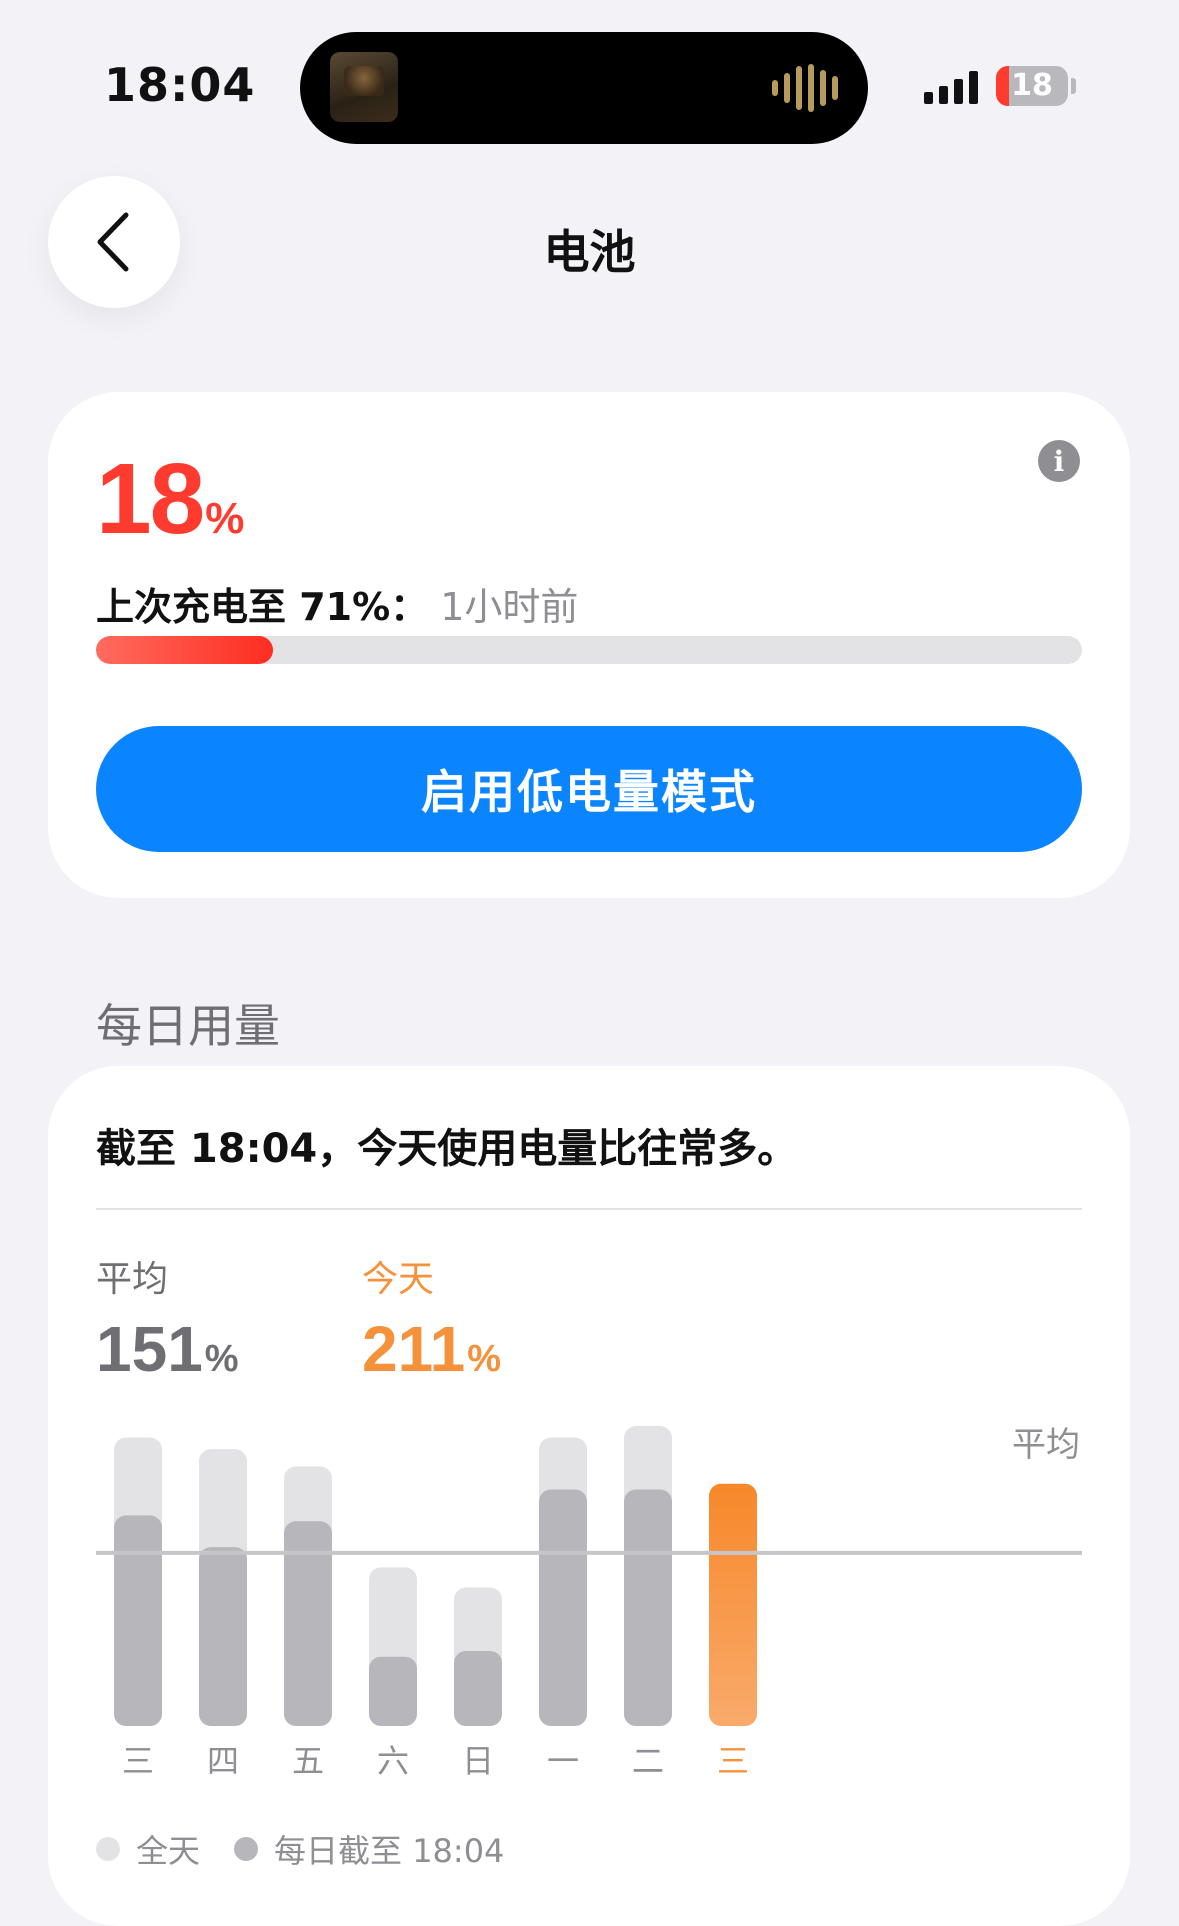 Image resolution: width=1179 pixels, height=1926 pixels. I want to click on day-label-5: 一, so click(563, 1761).